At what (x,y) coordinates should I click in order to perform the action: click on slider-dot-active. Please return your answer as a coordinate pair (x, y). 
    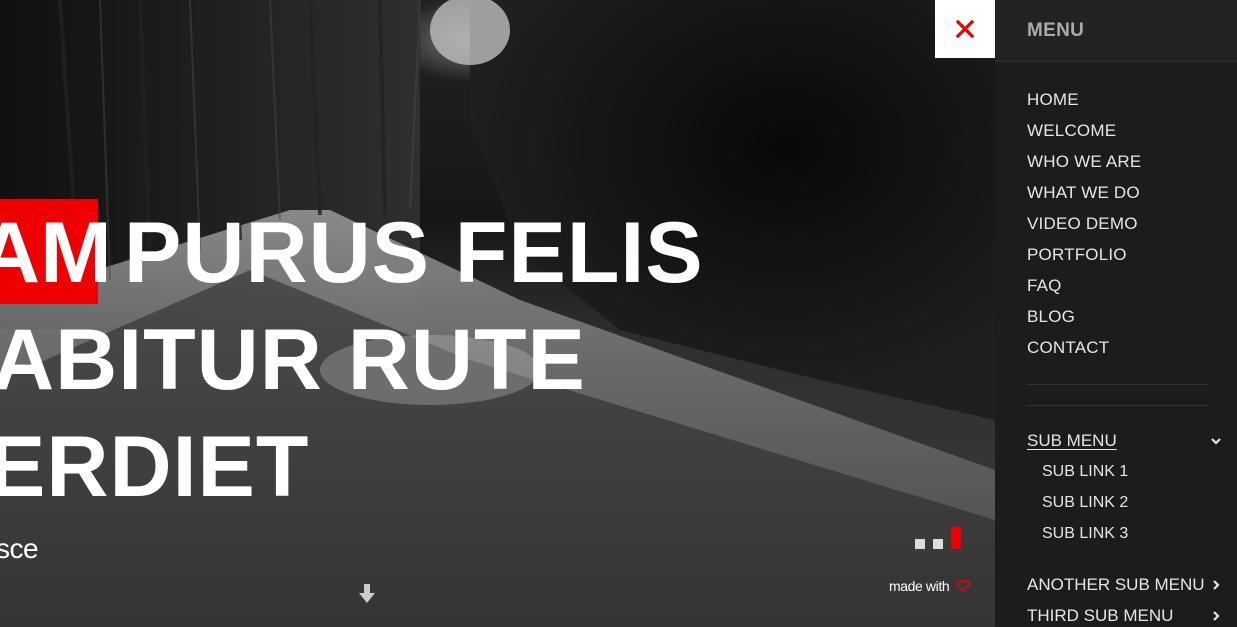
    Looking at the image, I should click on (956, 538).